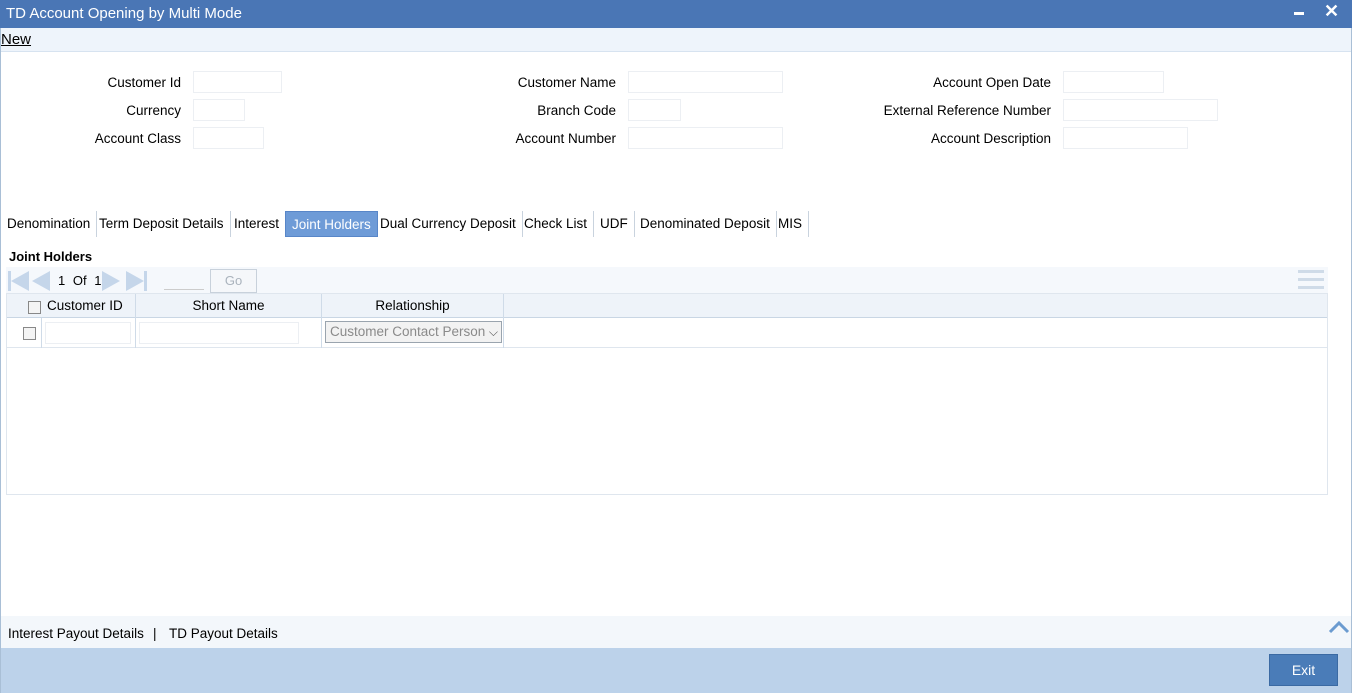  I want to click on row-checkbox, so click(29, 333).